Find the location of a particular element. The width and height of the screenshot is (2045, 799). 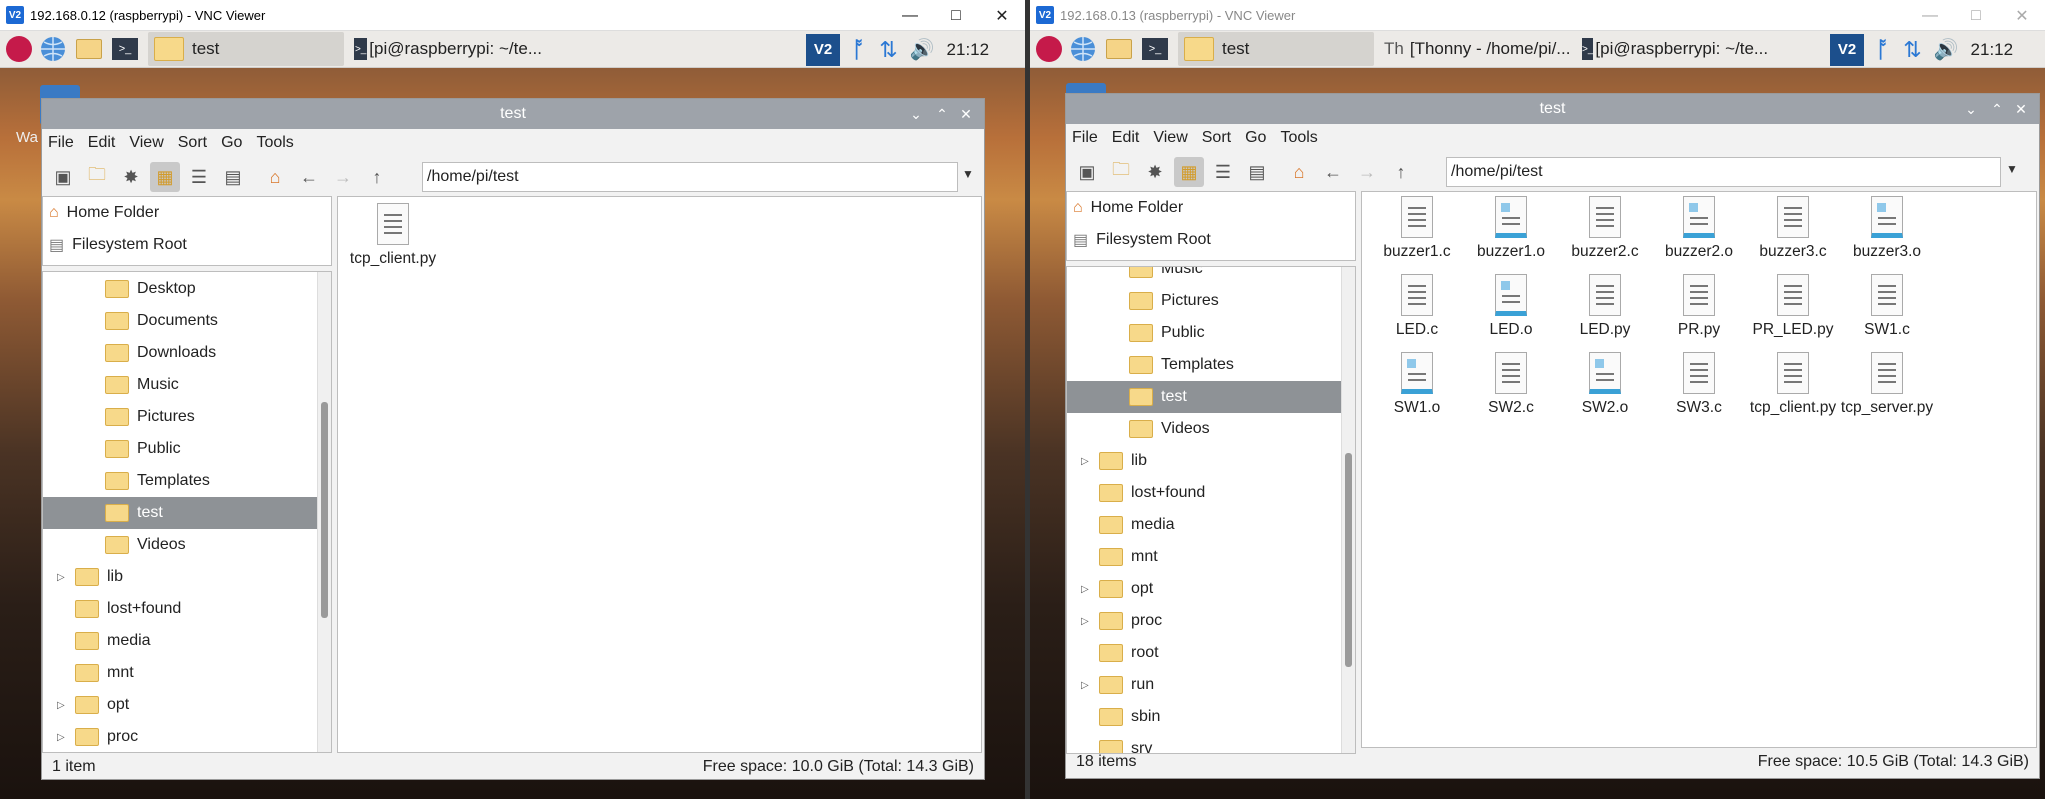

file-item: buzzer1.o is located at coordinates (1511, 229).